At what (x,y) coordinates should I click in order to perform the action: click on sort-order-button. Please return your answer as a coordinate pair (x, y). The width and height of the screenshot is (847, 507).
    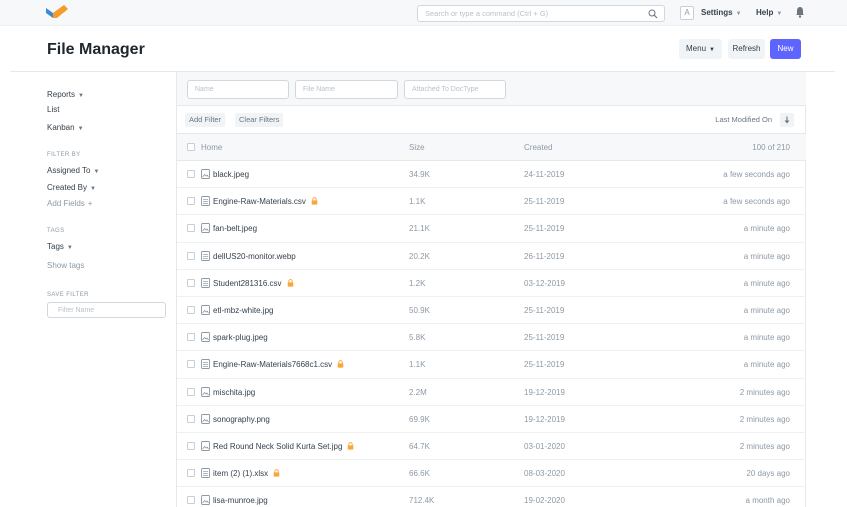
    Looking at the image, I should click on (787, 120).